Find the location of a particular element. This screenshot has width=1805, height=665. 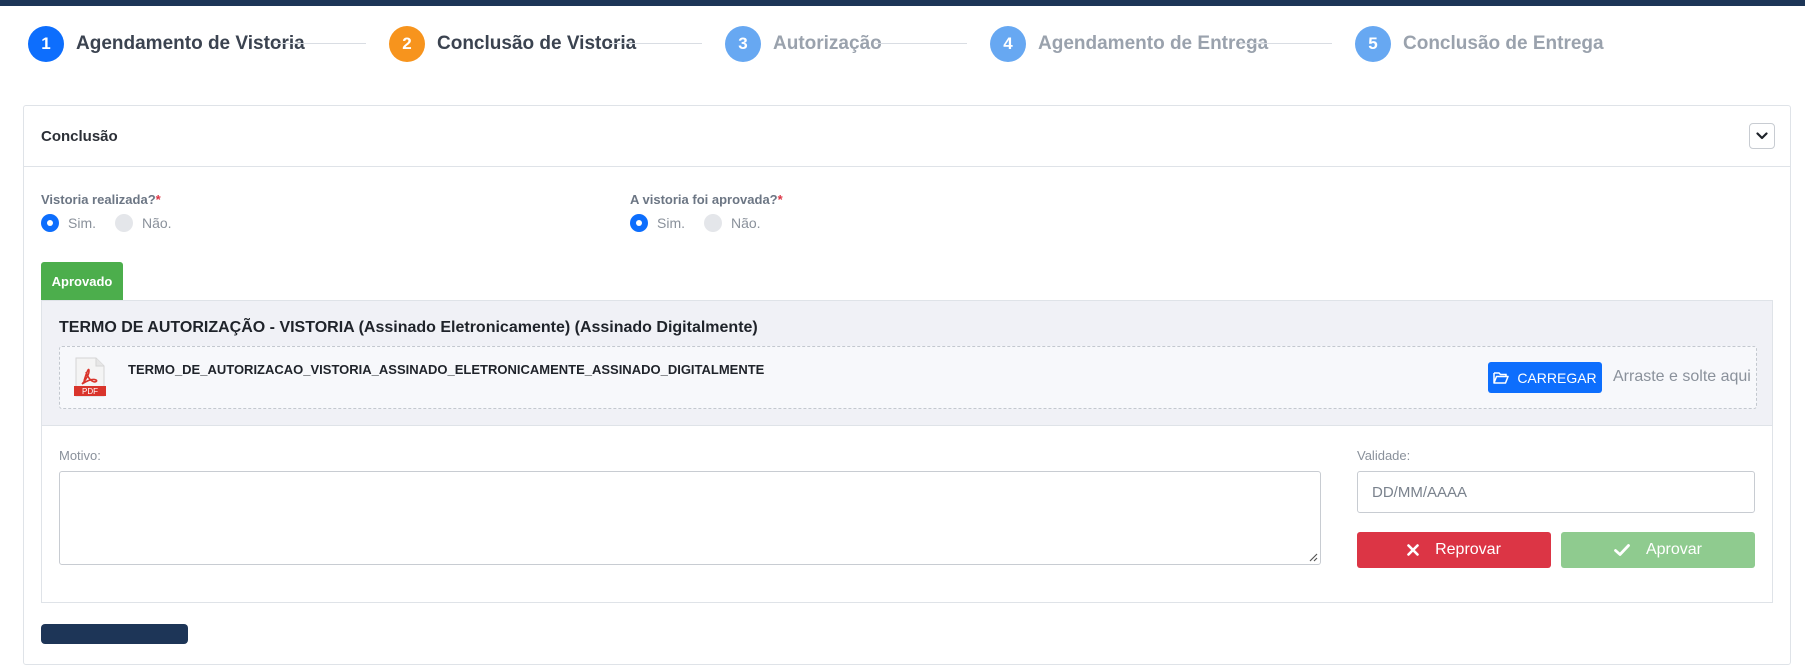

vistoria-realizada-sim: Sim. is located at coordinates (68, 223).